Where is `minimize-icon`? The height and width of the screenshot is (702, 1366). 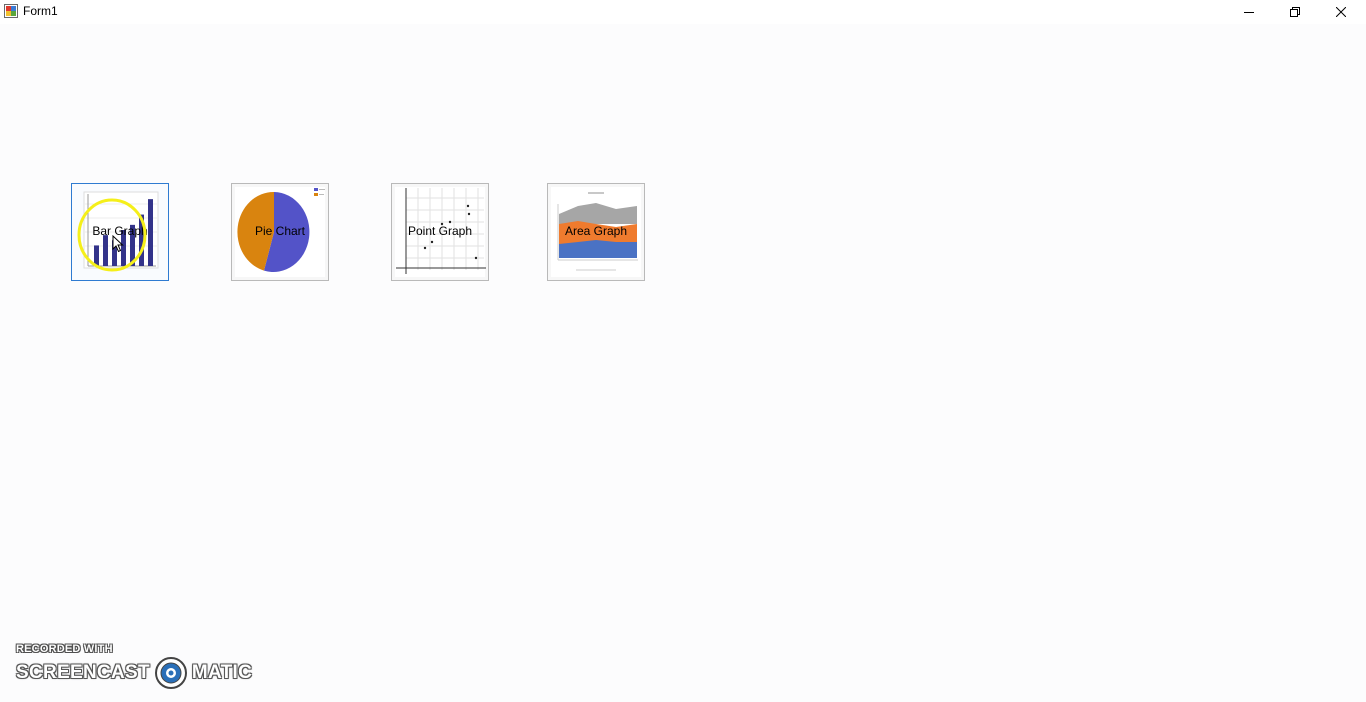 minimize-icon is located at coordinates (1249, 12).